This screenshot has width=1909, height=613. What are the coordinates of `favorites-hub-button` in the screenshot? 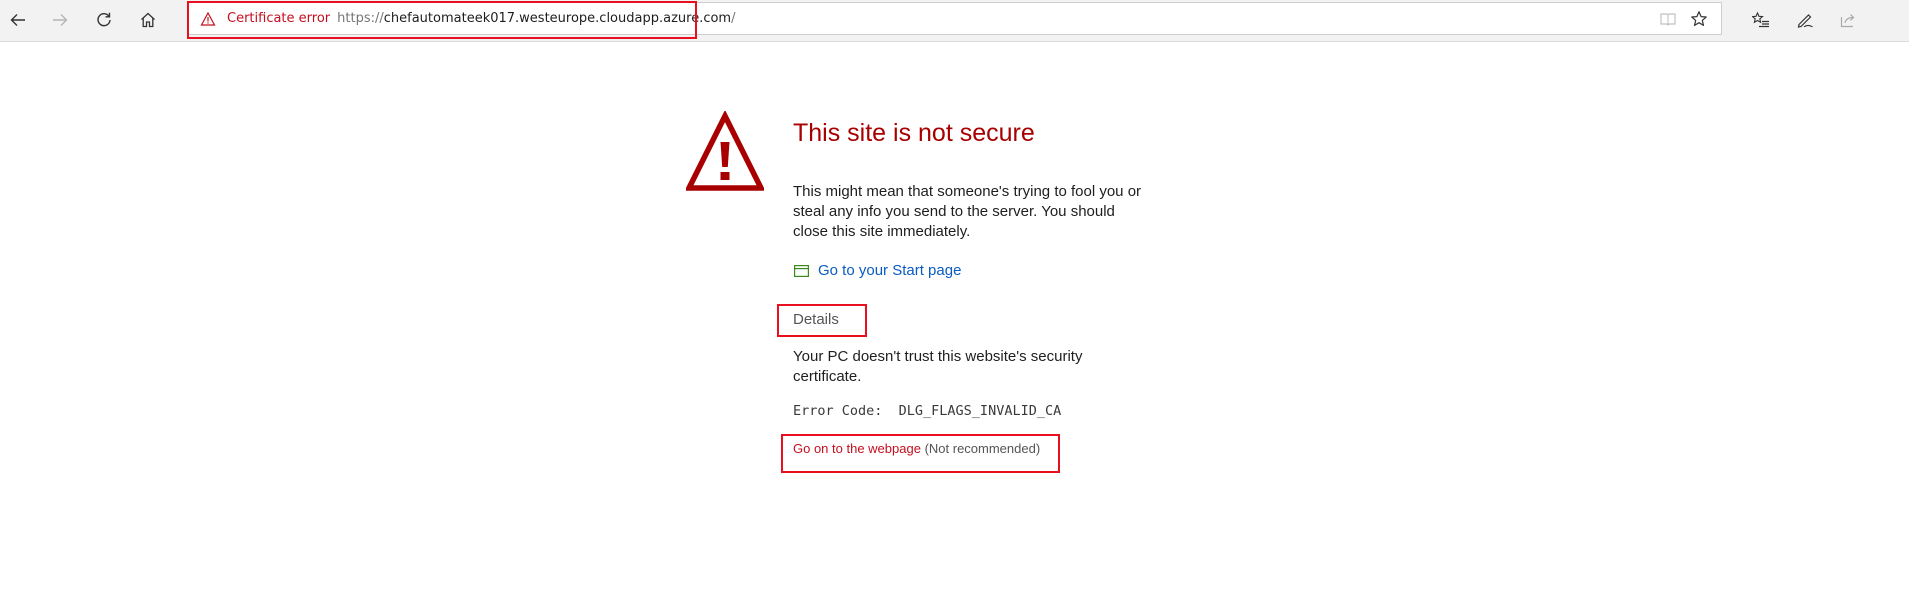 It's located at (1761, 20).